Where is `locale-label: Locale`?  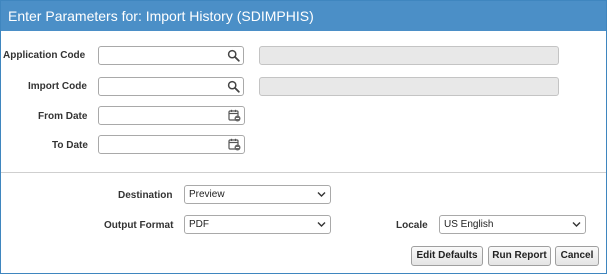
locale-label: Locale is located at coordinates (412, 225).